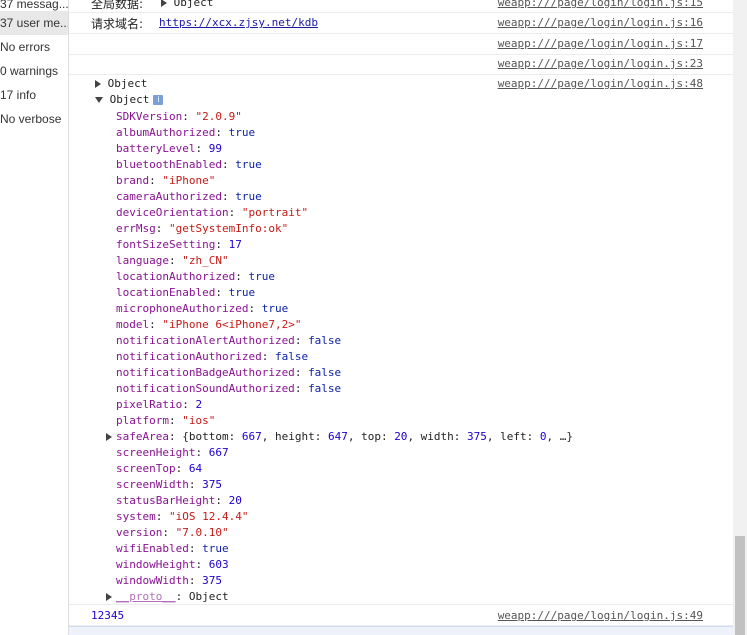 Image resolution: width=747 pixels, height=635 pixels. Describe the element at coordinates (142, 420) in the screenshot. I see `property-key: platform` at that location.